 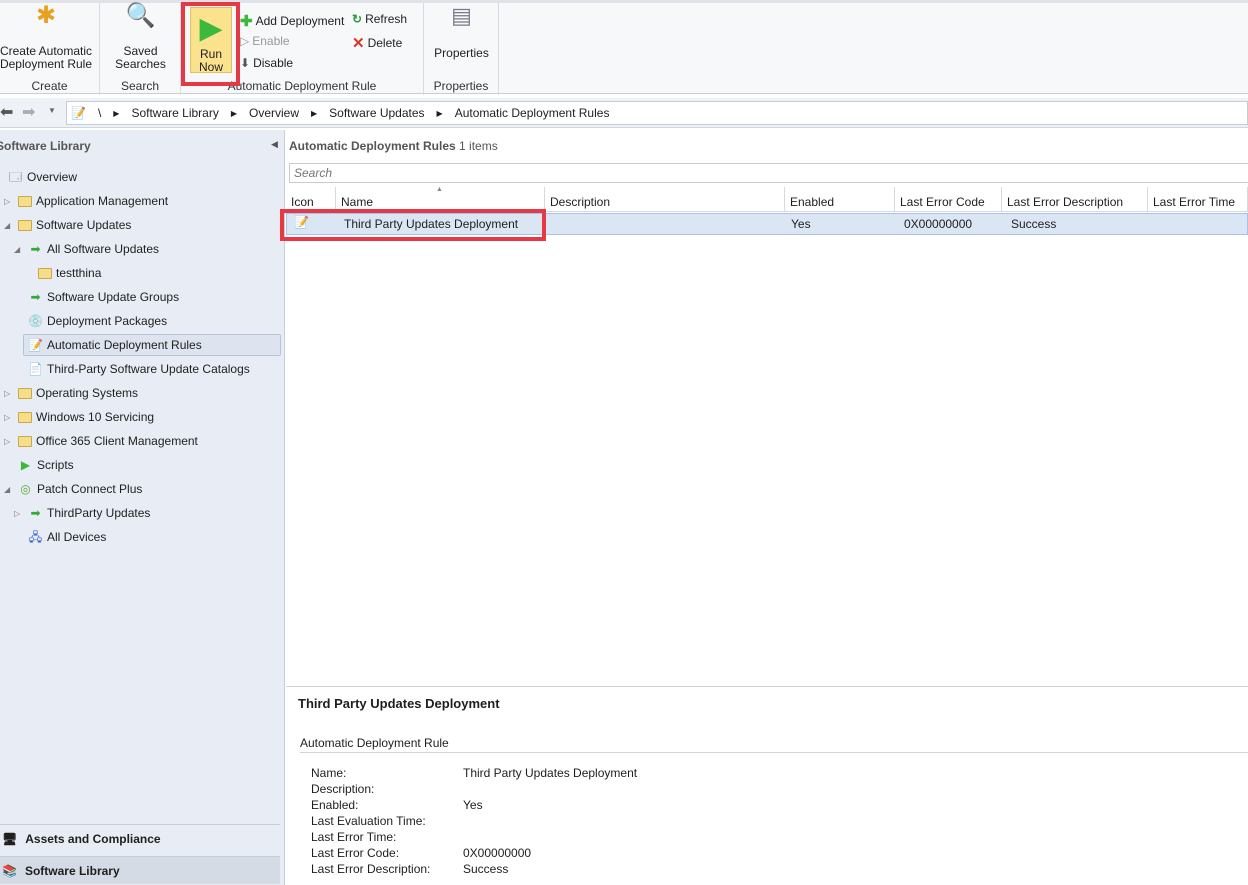 What do you see at coordinates (25, 464) in the screenshot?
I see `play-icon: ▶` at bounding box center [25, 464].